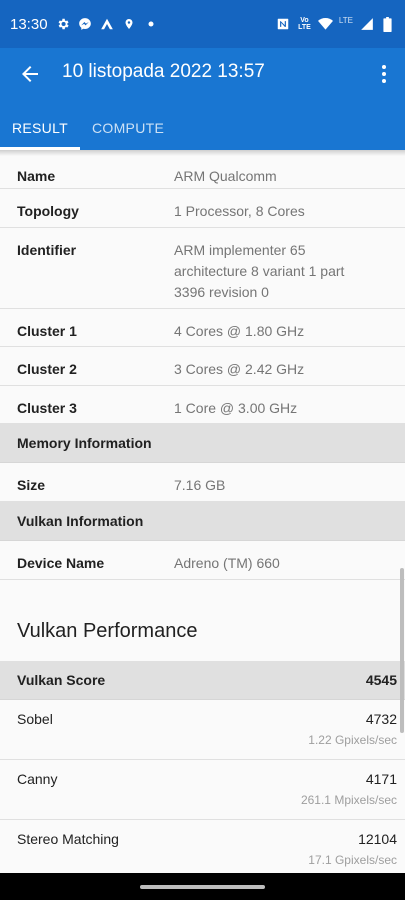 This screenshot has width=405, height=900. I want to click on benchmark-row-sobel: Sobel 4732 1.22 Gpixels/sec, so click(202, 730).